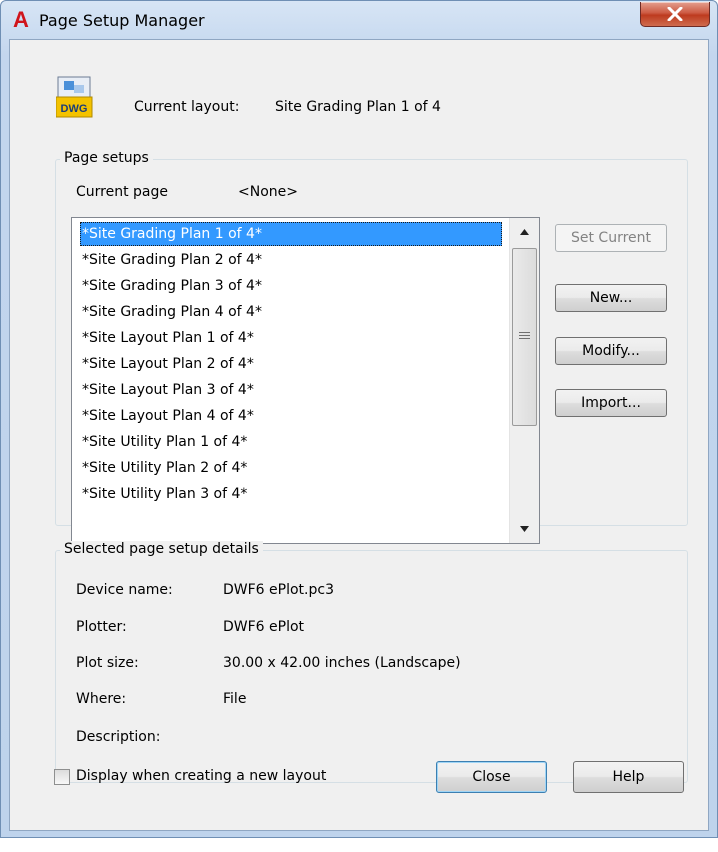 The width and height of the screenshot is (718, 852). What do you see at coordinates (359, 20) in the screenshot?
I see `title-bar: A Page Setup Manager` at bounding box center [359, 20].